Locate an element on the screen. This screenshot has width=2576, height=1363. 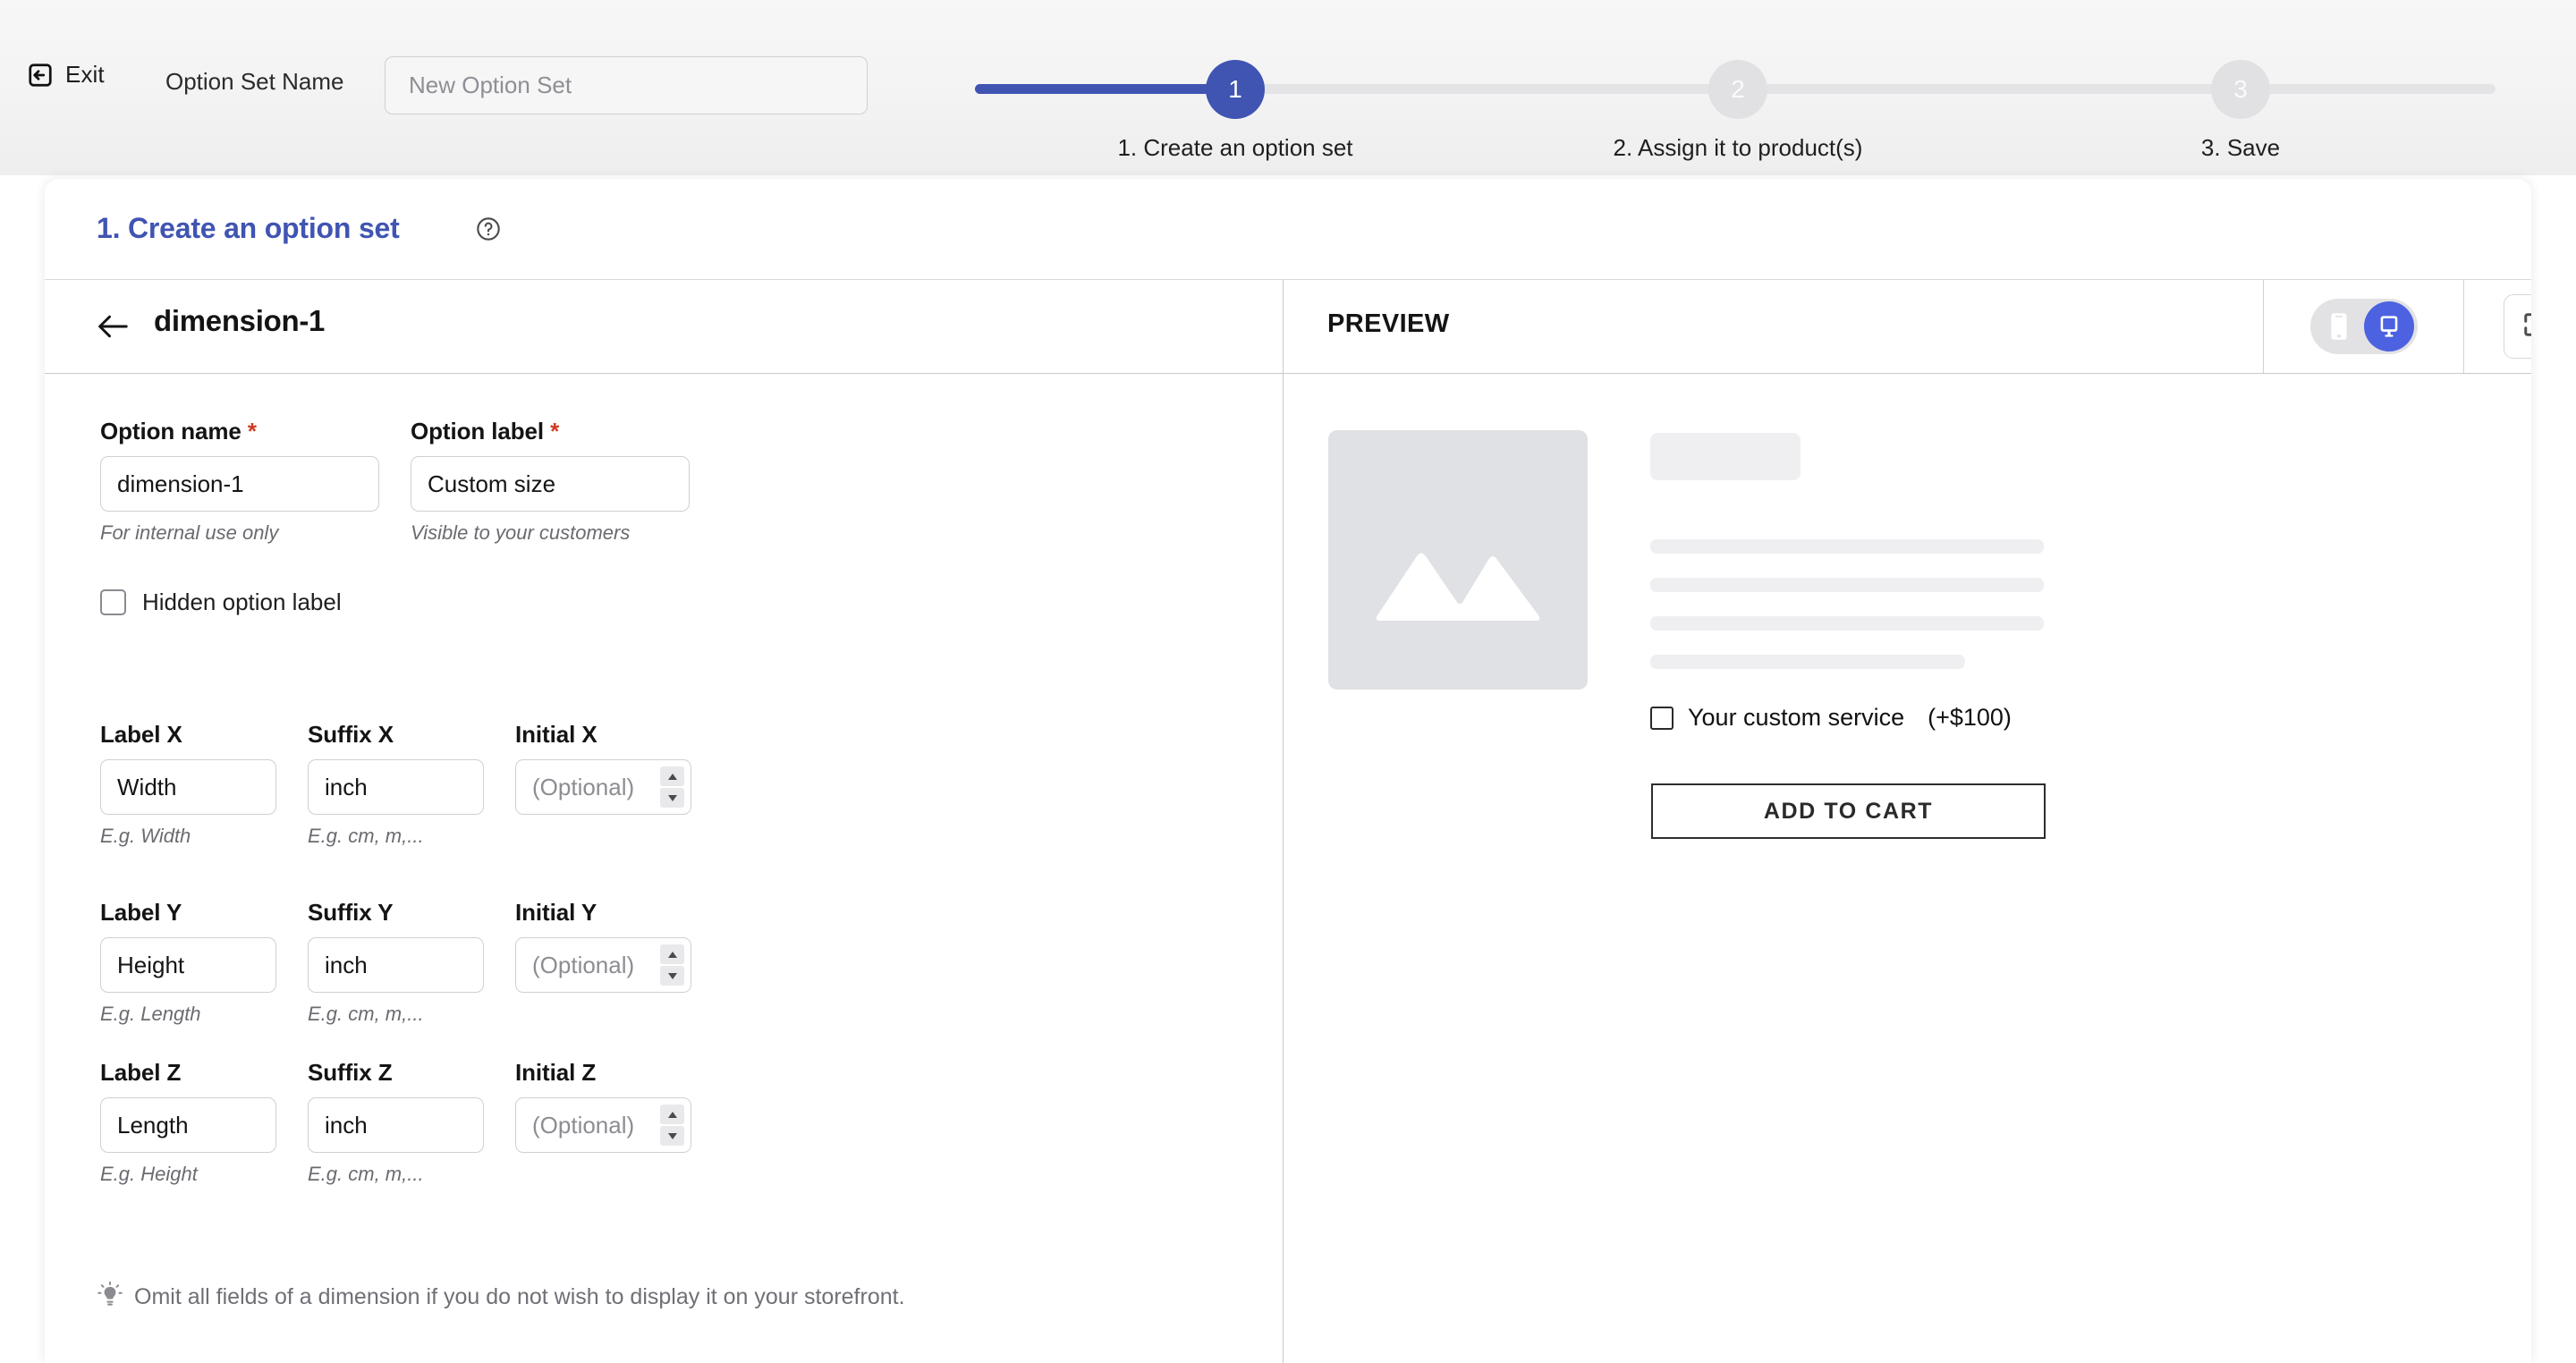
stepper-node-2: 2 is located at coordinates (1737, 90).